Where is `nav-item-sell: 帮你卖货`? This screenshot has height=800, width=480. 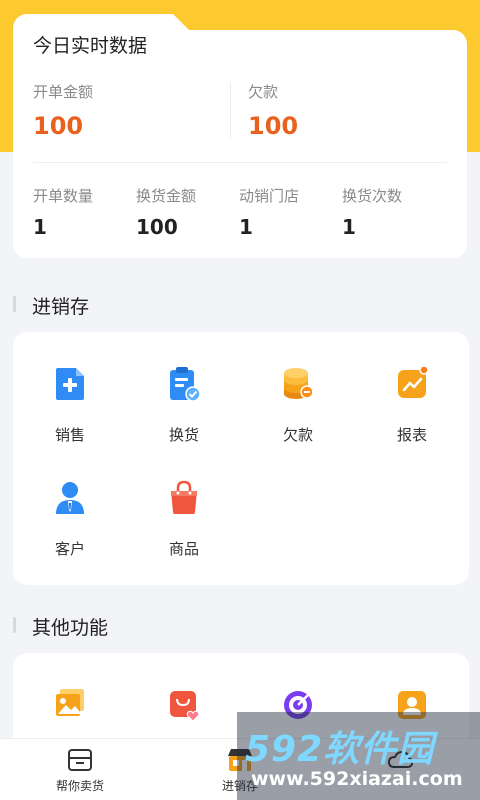
nav-item-sell: 帮你卖货 is located at coordinates (80, 769).